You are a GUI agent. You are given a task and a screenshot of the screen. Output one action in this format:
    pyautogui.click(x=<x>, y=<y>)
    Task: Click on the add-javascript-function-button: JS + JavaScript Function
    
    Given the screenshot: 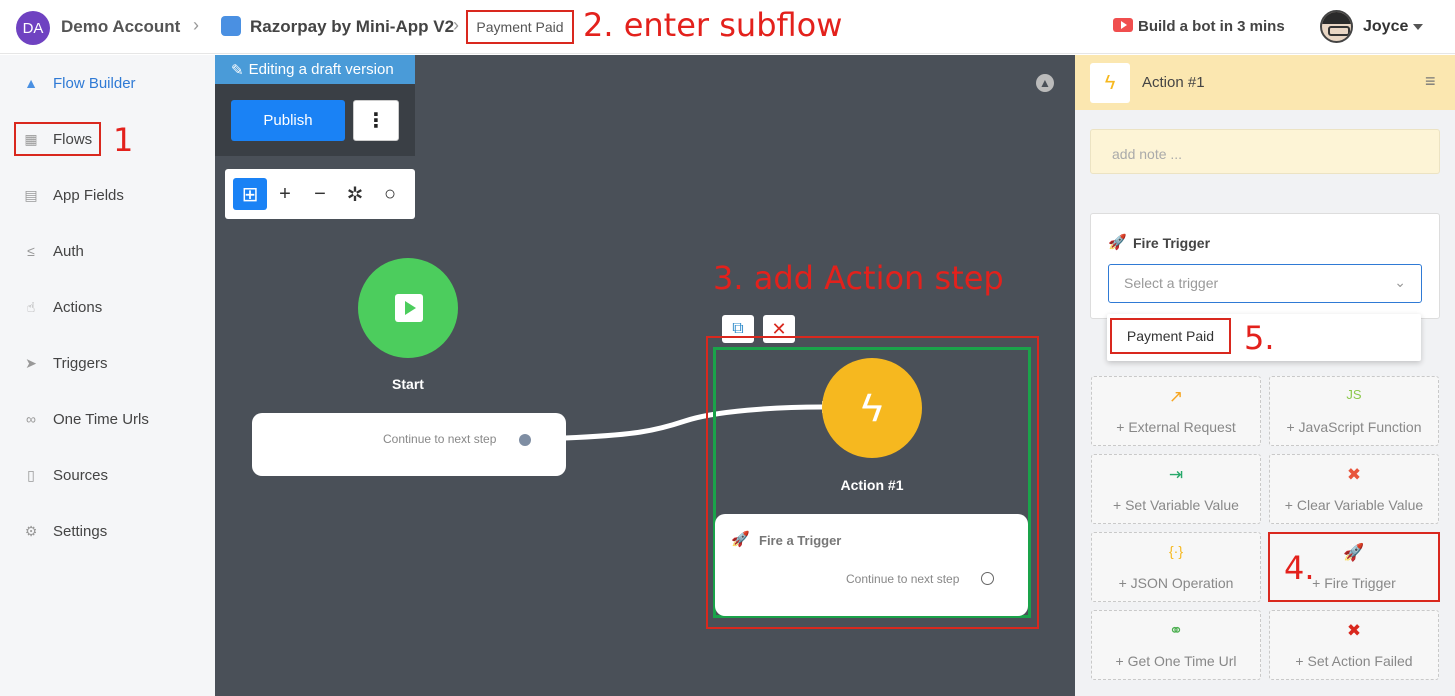 What is the action you would take?
    pyautogui.click(x=1354, y=411)
    